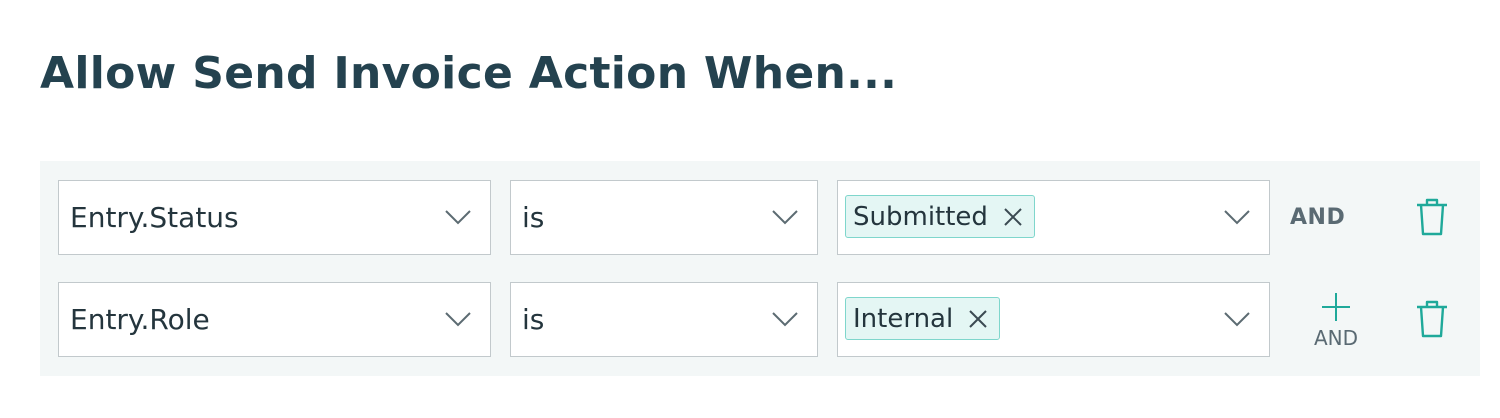  What do you see at coordinates (140, 319) in the screenshot?
I see `field-select-value: Entry.Role` at bounding box center [140, 319].